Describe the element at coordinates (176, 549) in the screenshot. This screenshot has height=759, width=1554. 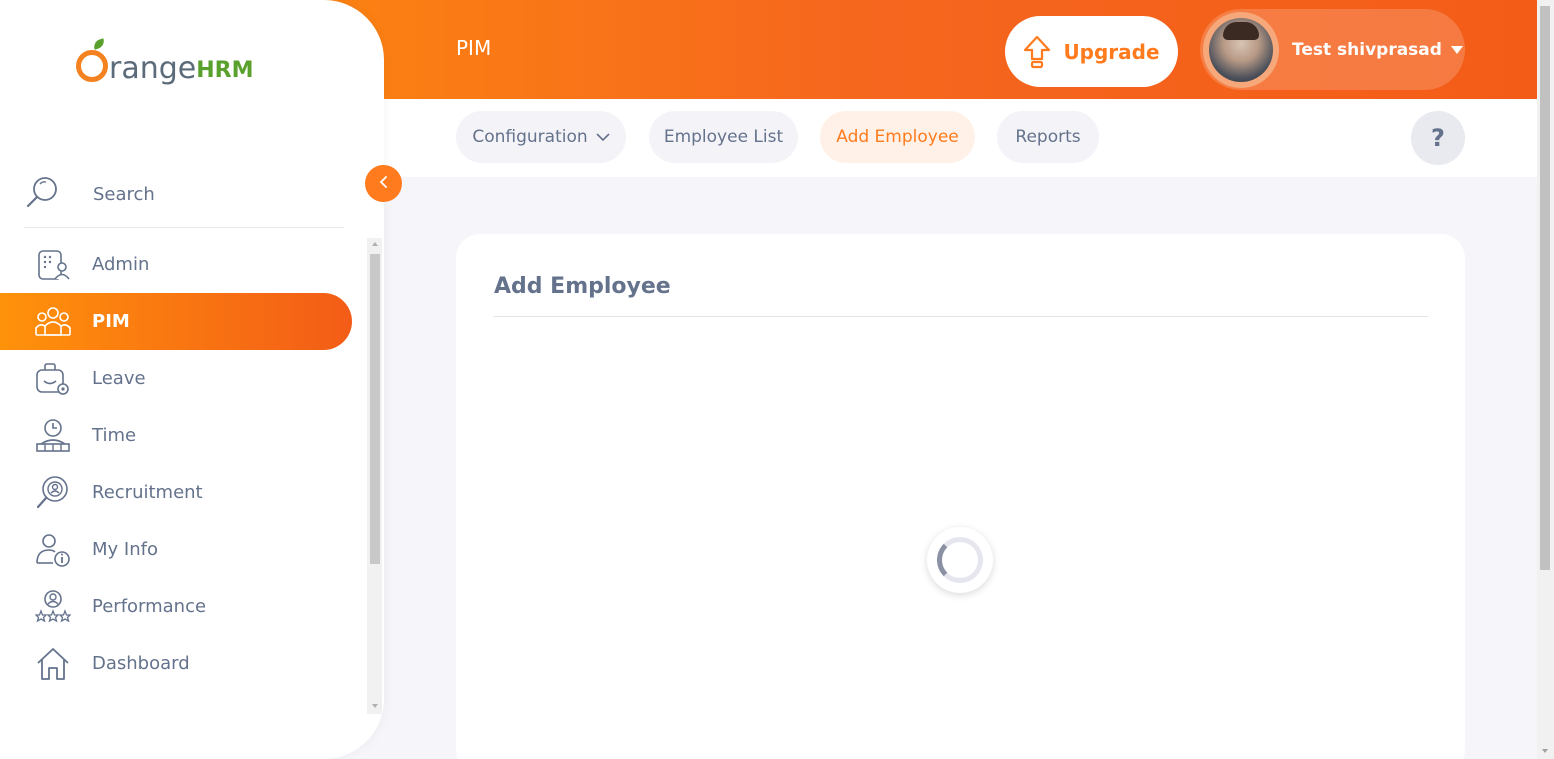
I see `sidebar-item-my-info: My Info` at that location.